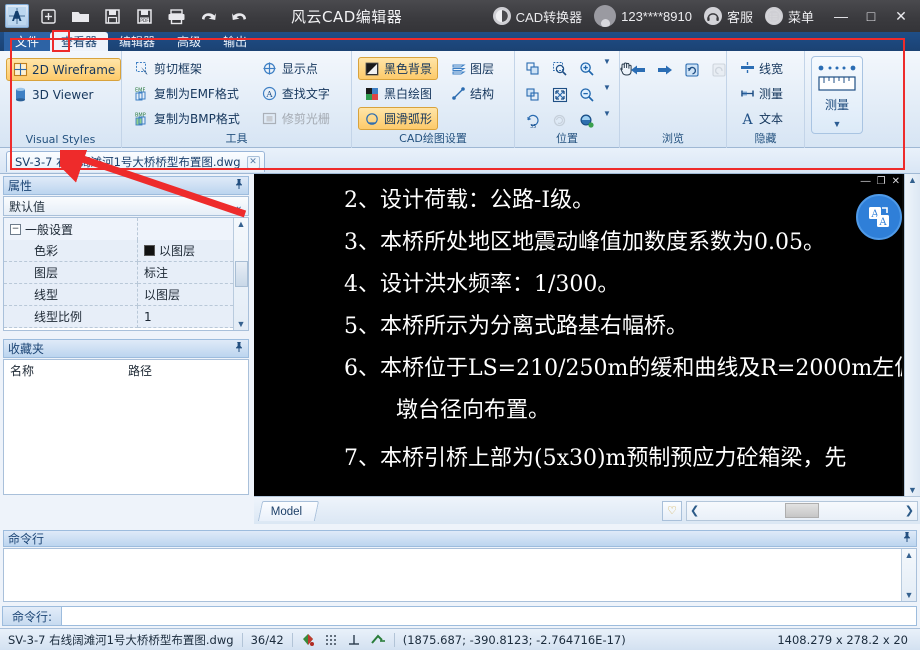 Image resolution: width=920 pixels, height=650 pixels. I want to click on snap-icon, so click(378, 640).